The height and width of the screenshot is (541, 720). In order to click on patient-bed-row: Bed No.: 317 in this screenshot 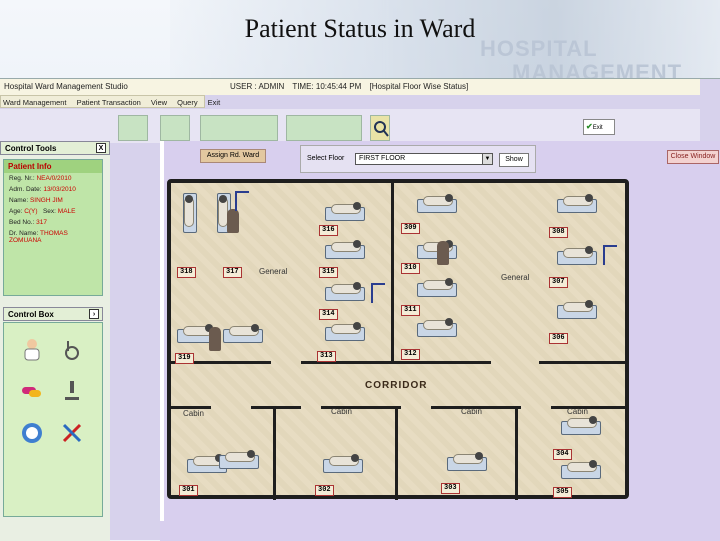, I will do `click(28, 222)`.